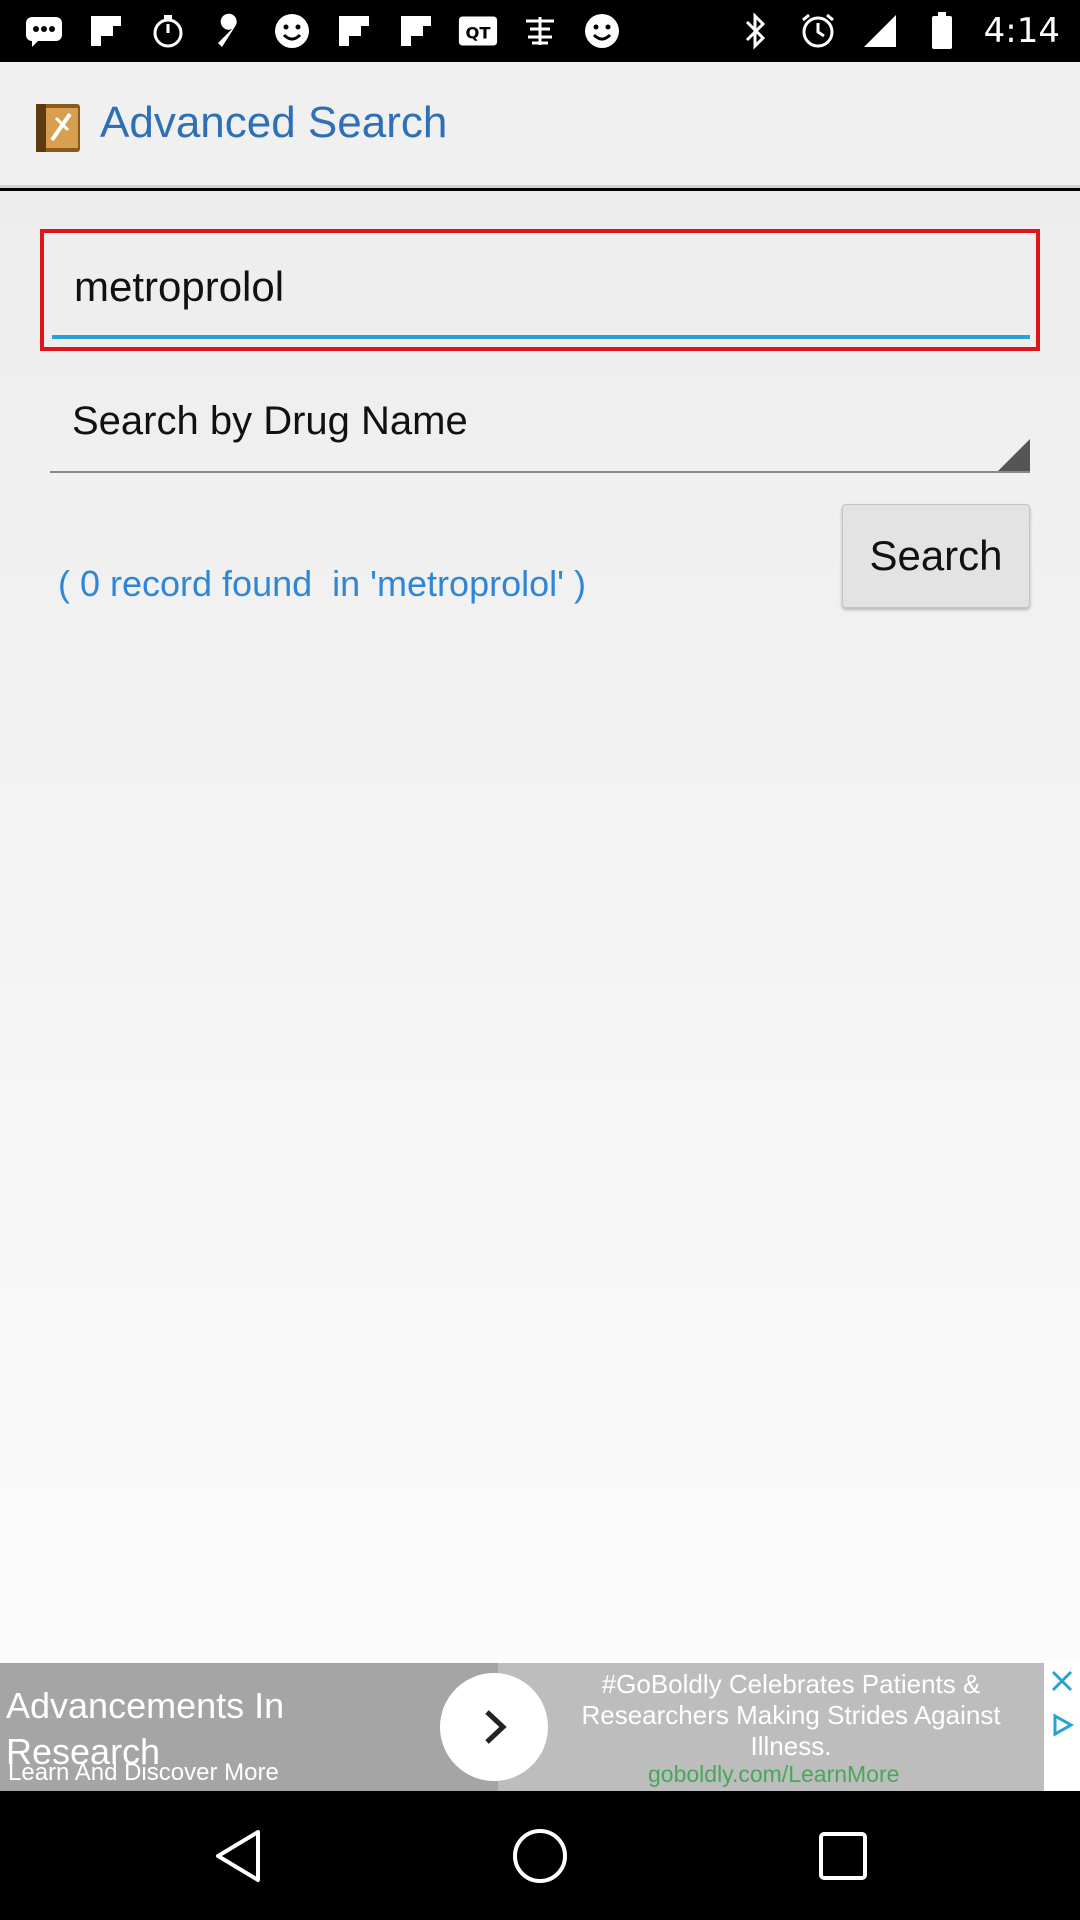  Describe the element at coordinates (322, 583) in the screenshot. I see `result-count-text: ( 0 record found in 'metroprolol' )` at that location.